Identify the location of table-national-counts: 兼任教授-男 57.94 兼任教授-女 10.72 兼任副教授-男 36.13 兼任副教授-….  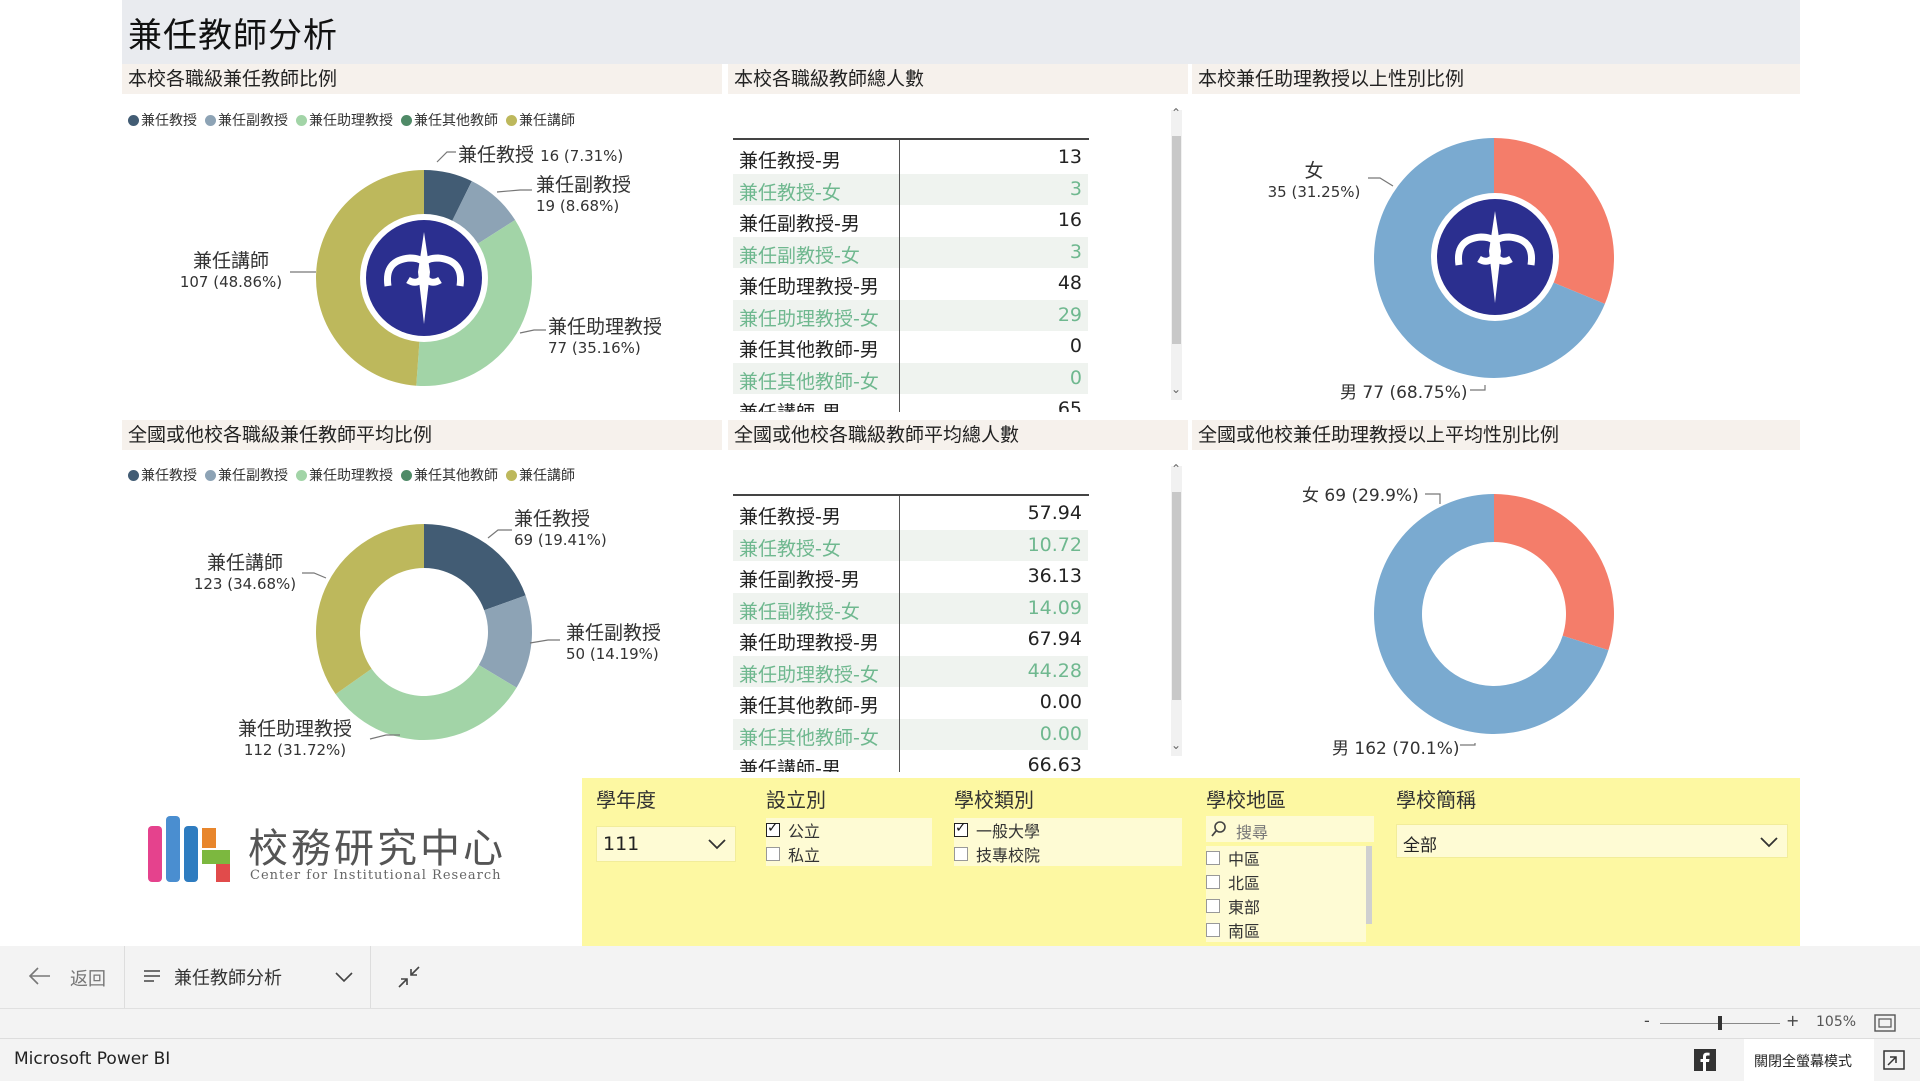
(913, 612).